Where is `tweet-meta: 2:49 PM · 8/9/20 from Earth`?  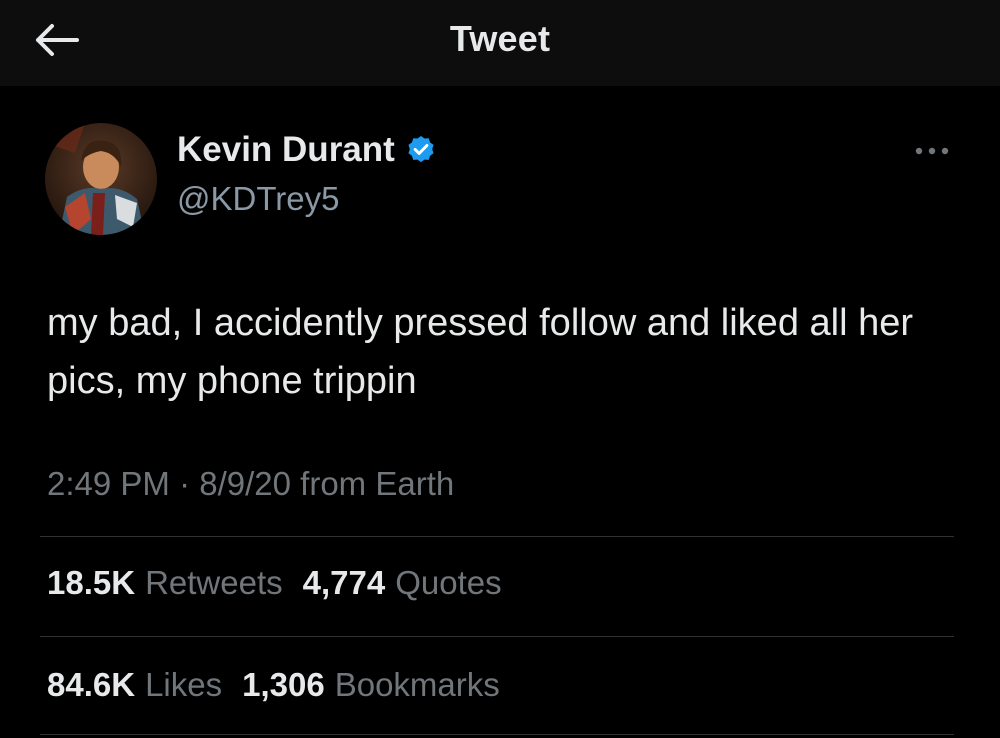
tweet-meta: 2:49 PM · 8/9/20 from Earth is located at coordinates (250, 484).